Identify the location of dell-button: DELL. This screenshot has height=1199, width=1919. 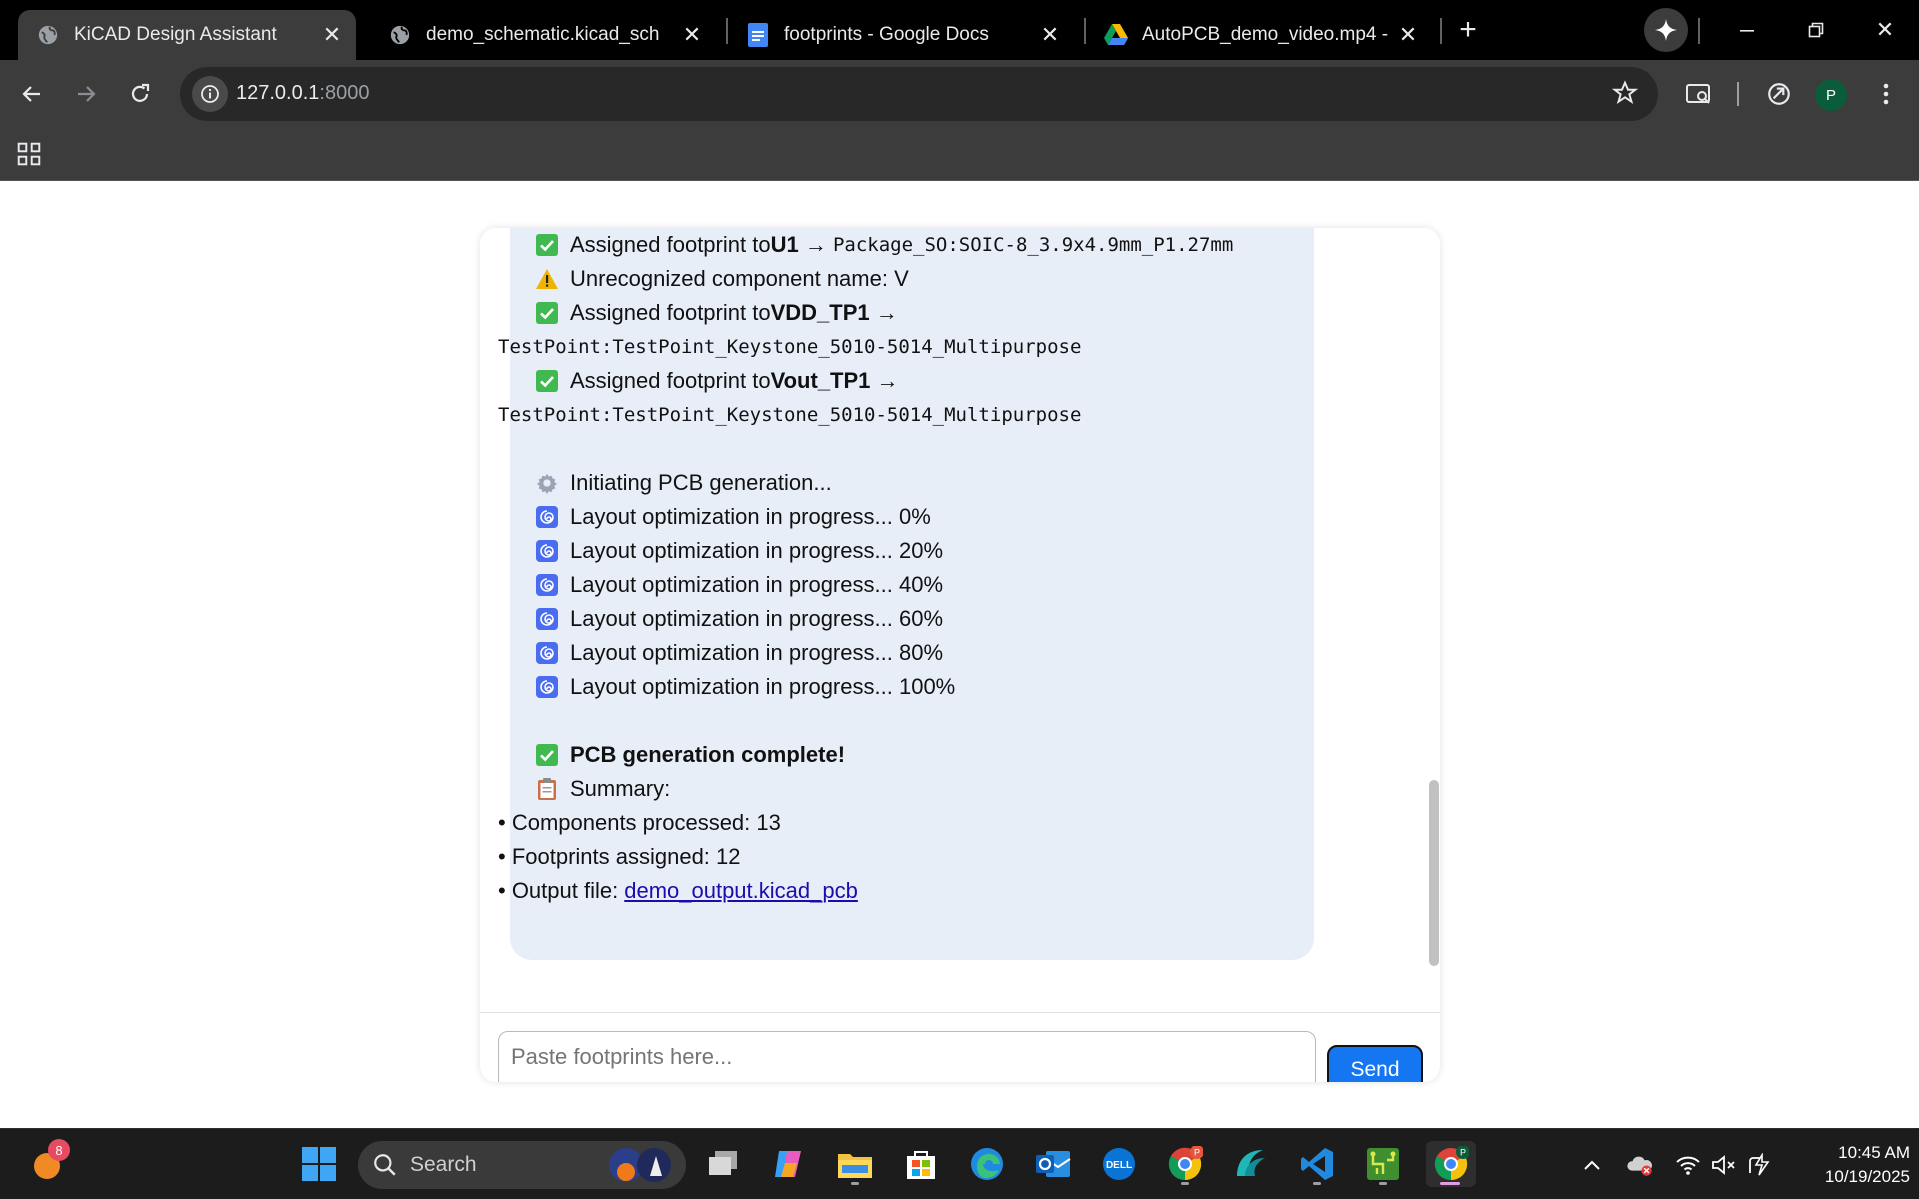
(1119, 1164).